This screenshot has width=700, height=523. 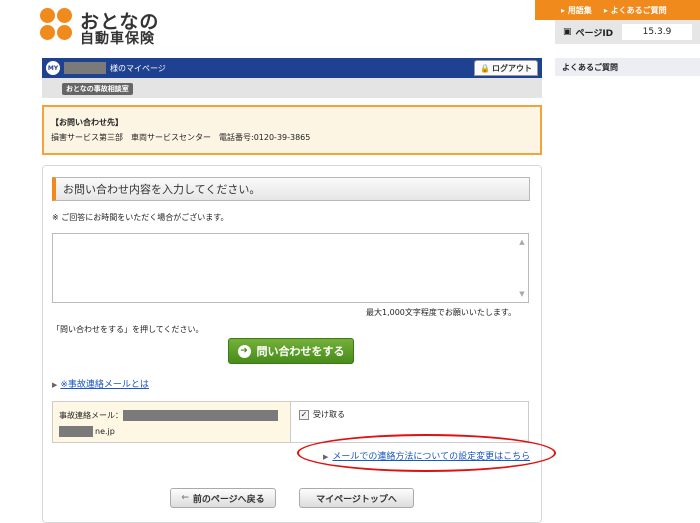 What do you see at coordinates (426, 453) in the screenshot?
I see `highlight-ellipse` at bounding box center [426, 453].